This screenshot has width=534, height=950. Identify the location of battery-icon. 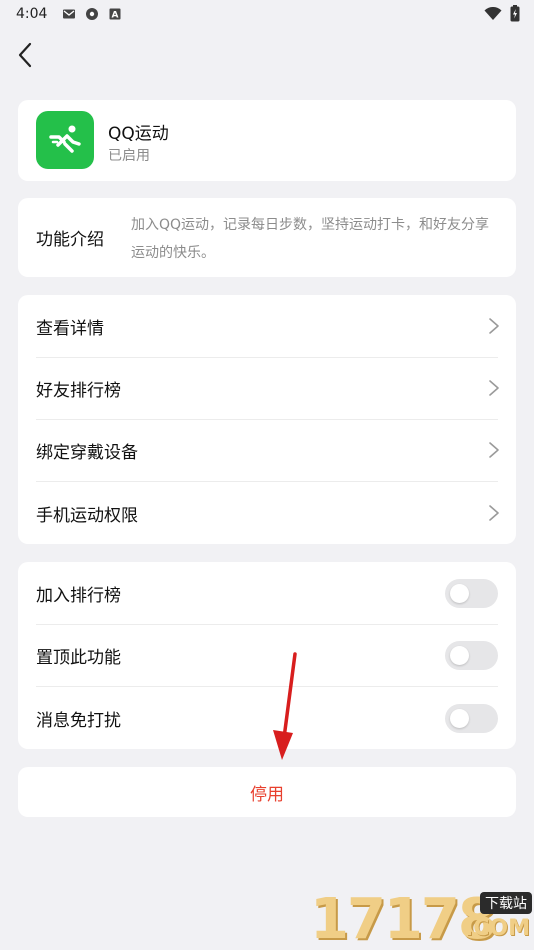
(515, 13).